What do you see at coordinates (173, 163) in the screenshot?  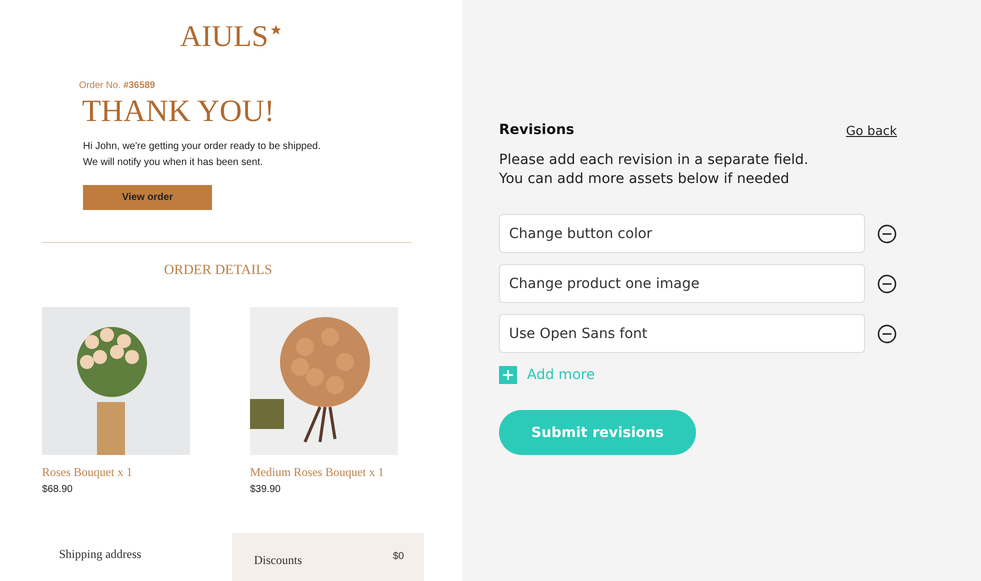 I see `order-message: We will notify you when it has been sent.` at bounding box center [173, 163].